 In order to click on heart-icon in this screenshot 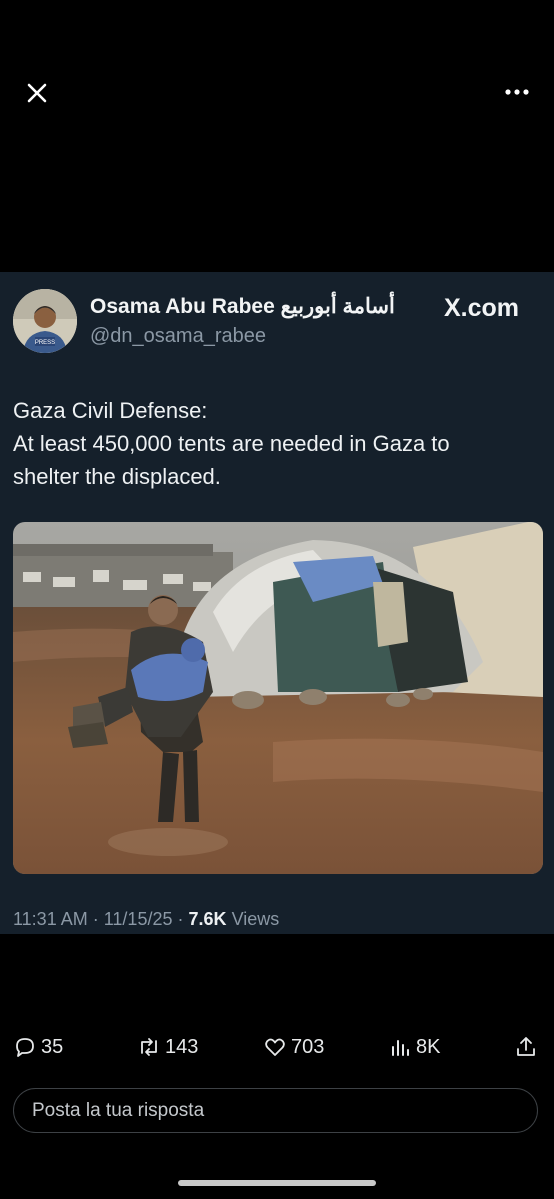, I will do `click(275, 1047)`.